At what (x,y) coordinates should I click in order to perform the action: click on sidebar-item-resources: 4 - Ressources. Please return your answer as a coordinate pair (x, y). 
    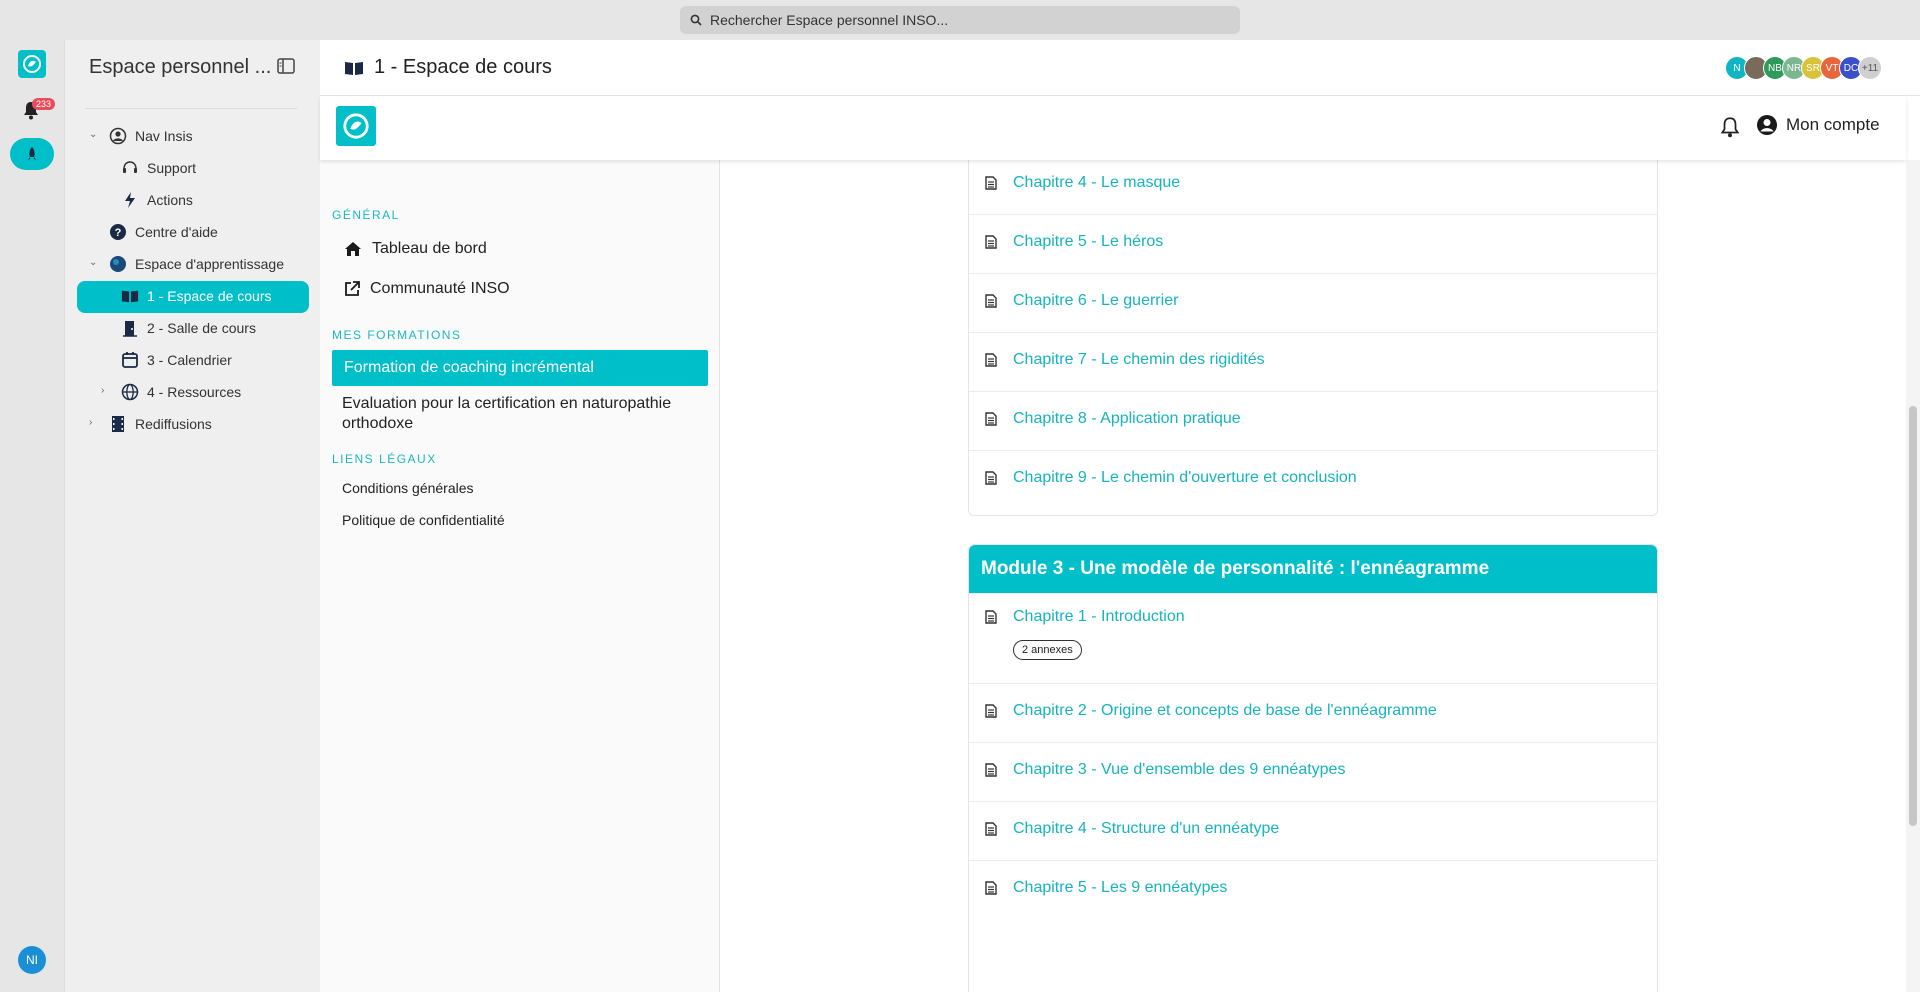
    Looking at the image, I should click on (181, 392).